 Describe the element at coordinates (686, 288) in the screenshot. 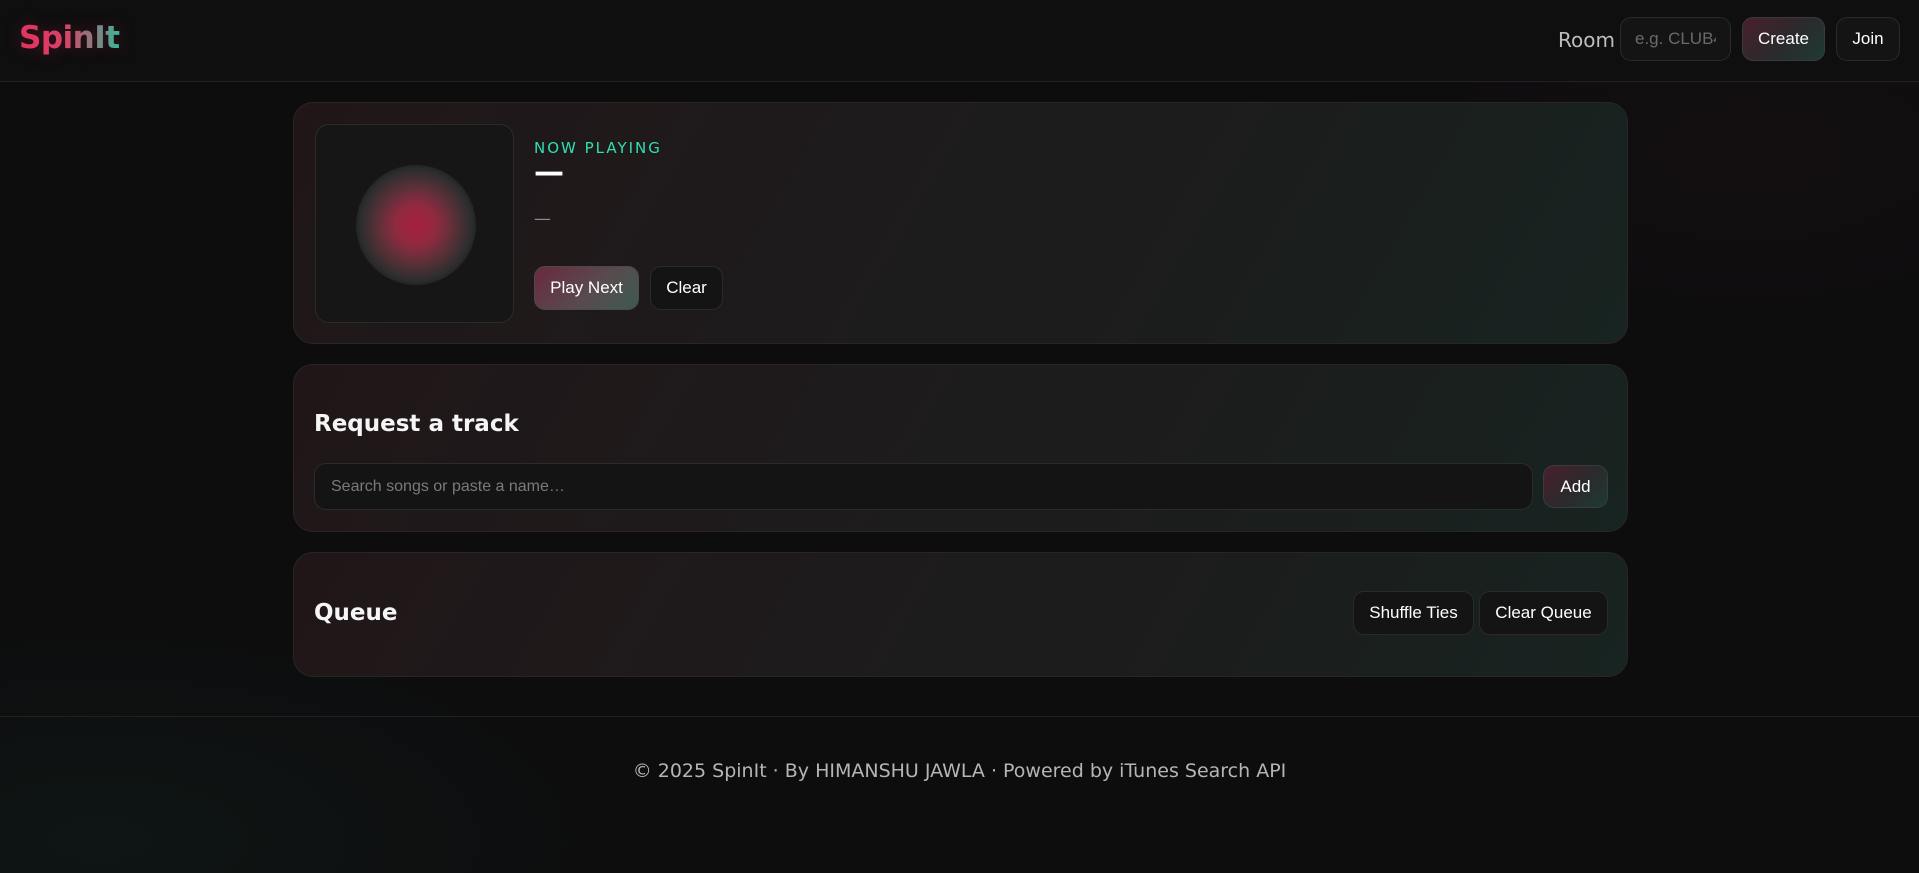

I see `clear-now-playing-button: Clear` at that location.